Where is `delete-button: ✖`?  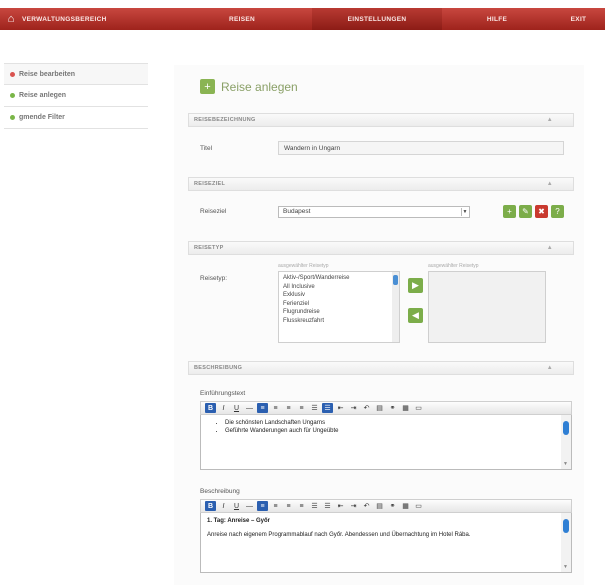 delete-button: ✖ is located at coordinates (541, 211).